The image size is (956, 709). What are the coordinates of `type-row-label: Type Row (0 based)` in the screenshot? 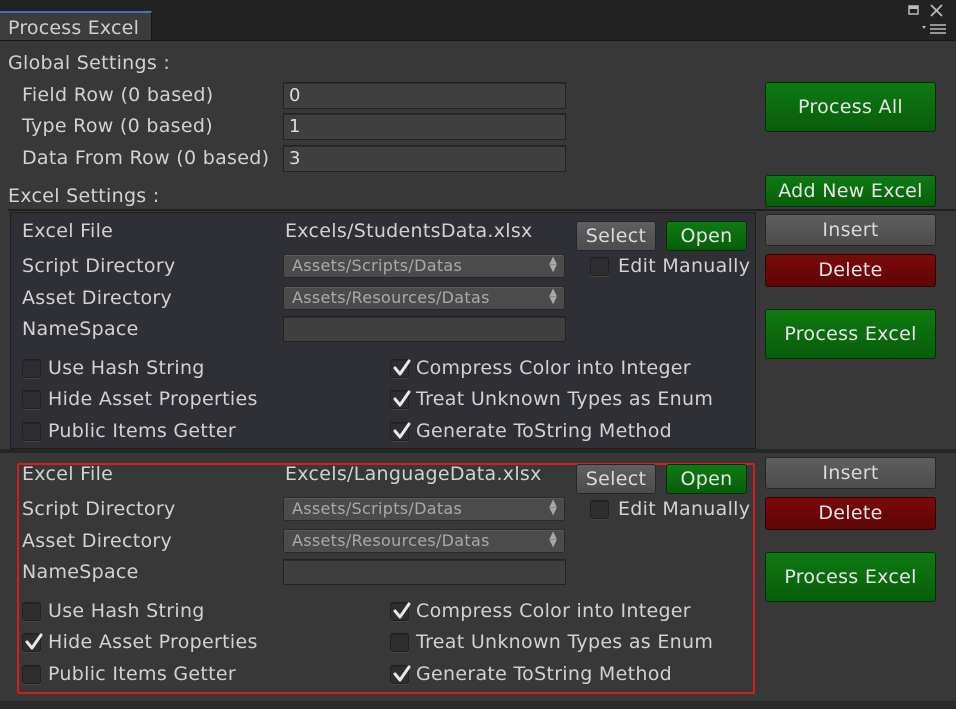 It's located at (117, 126).